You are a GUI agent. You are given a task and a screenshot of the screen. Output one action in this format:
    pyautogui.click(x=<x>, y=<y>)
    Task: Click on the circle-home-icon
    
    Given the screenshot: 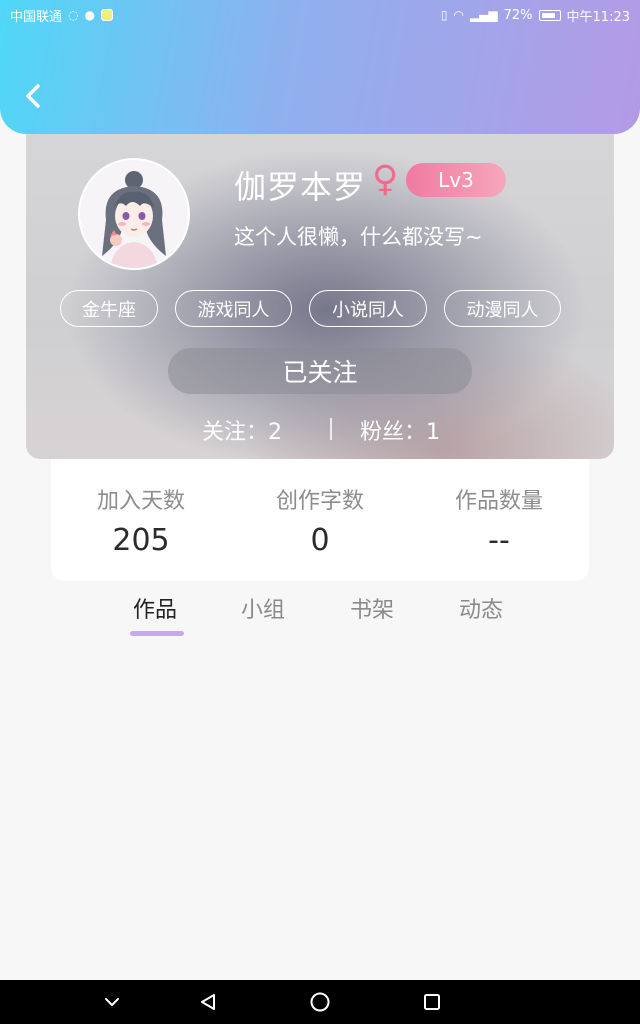 What is the action you would take?
    pyautogui.click(x=320, y=1002)
    